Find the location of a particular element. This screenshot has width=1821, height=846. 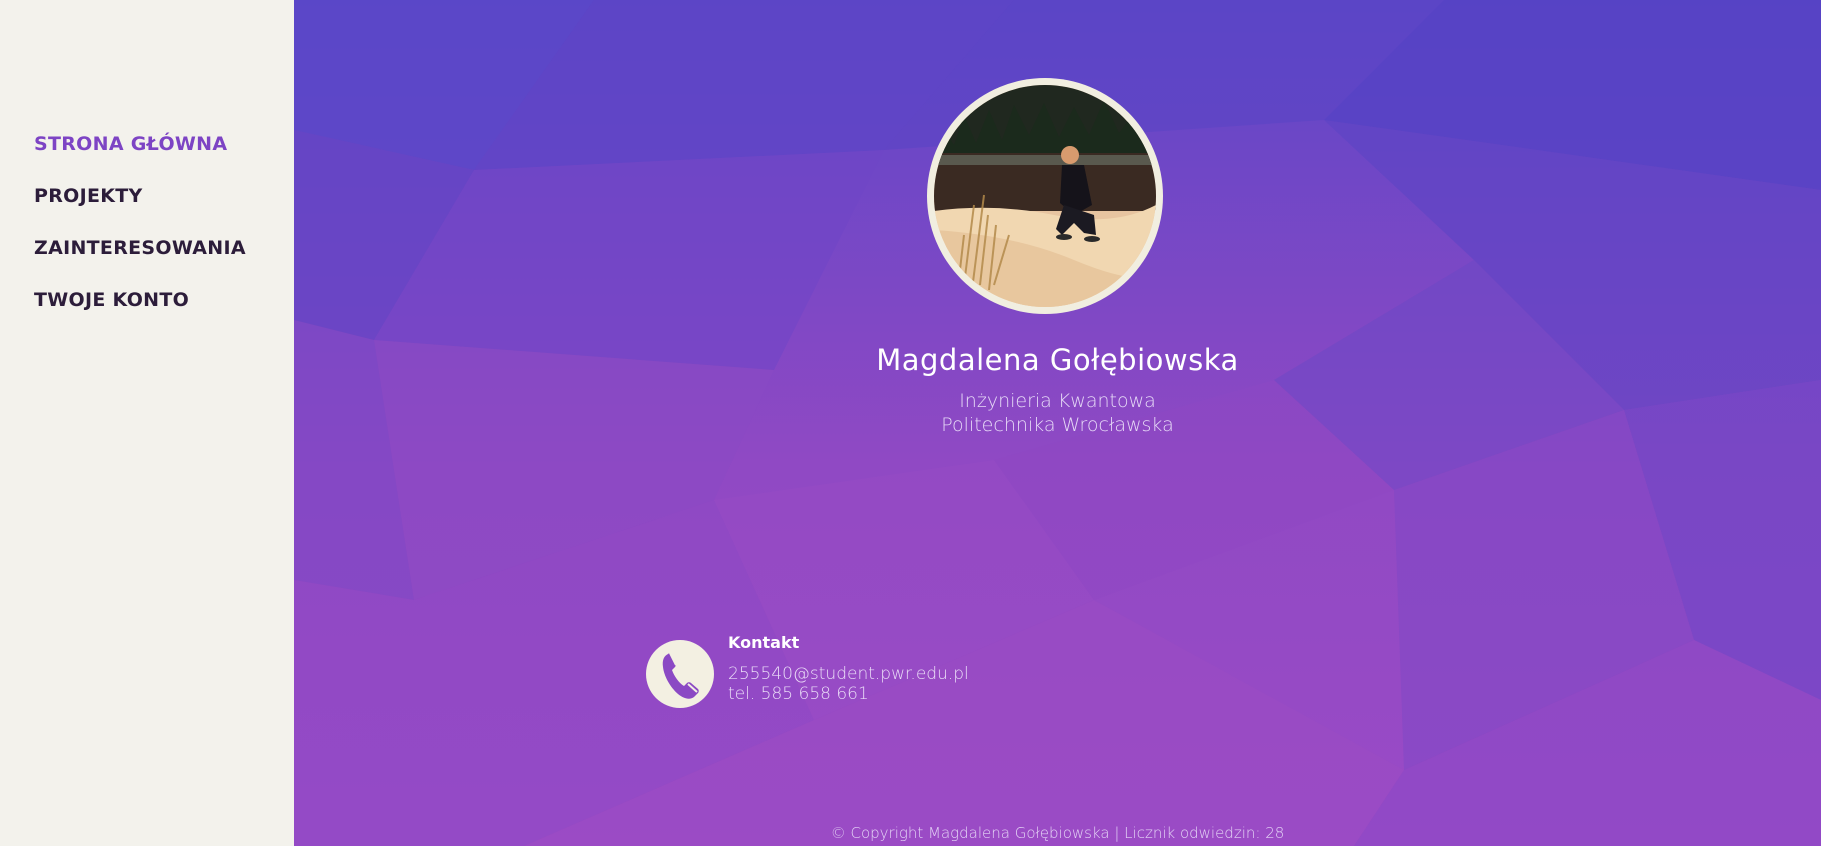

photo-illustration is located at coordinates (1045, 196).